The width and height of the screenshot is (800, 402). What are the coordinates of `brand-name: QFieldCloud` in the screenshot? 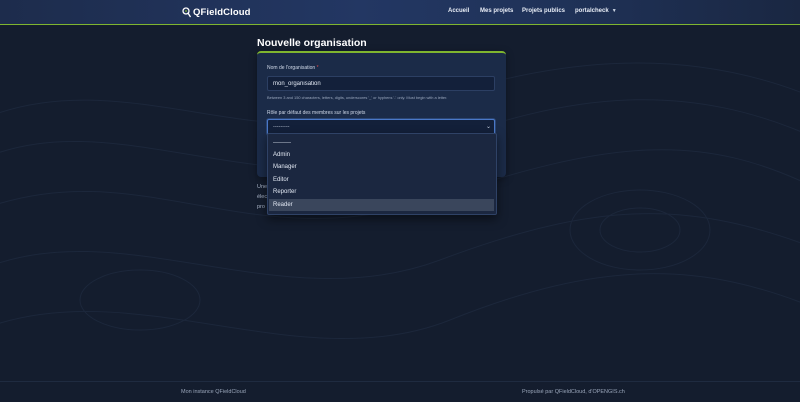 It's located at (222, 12).